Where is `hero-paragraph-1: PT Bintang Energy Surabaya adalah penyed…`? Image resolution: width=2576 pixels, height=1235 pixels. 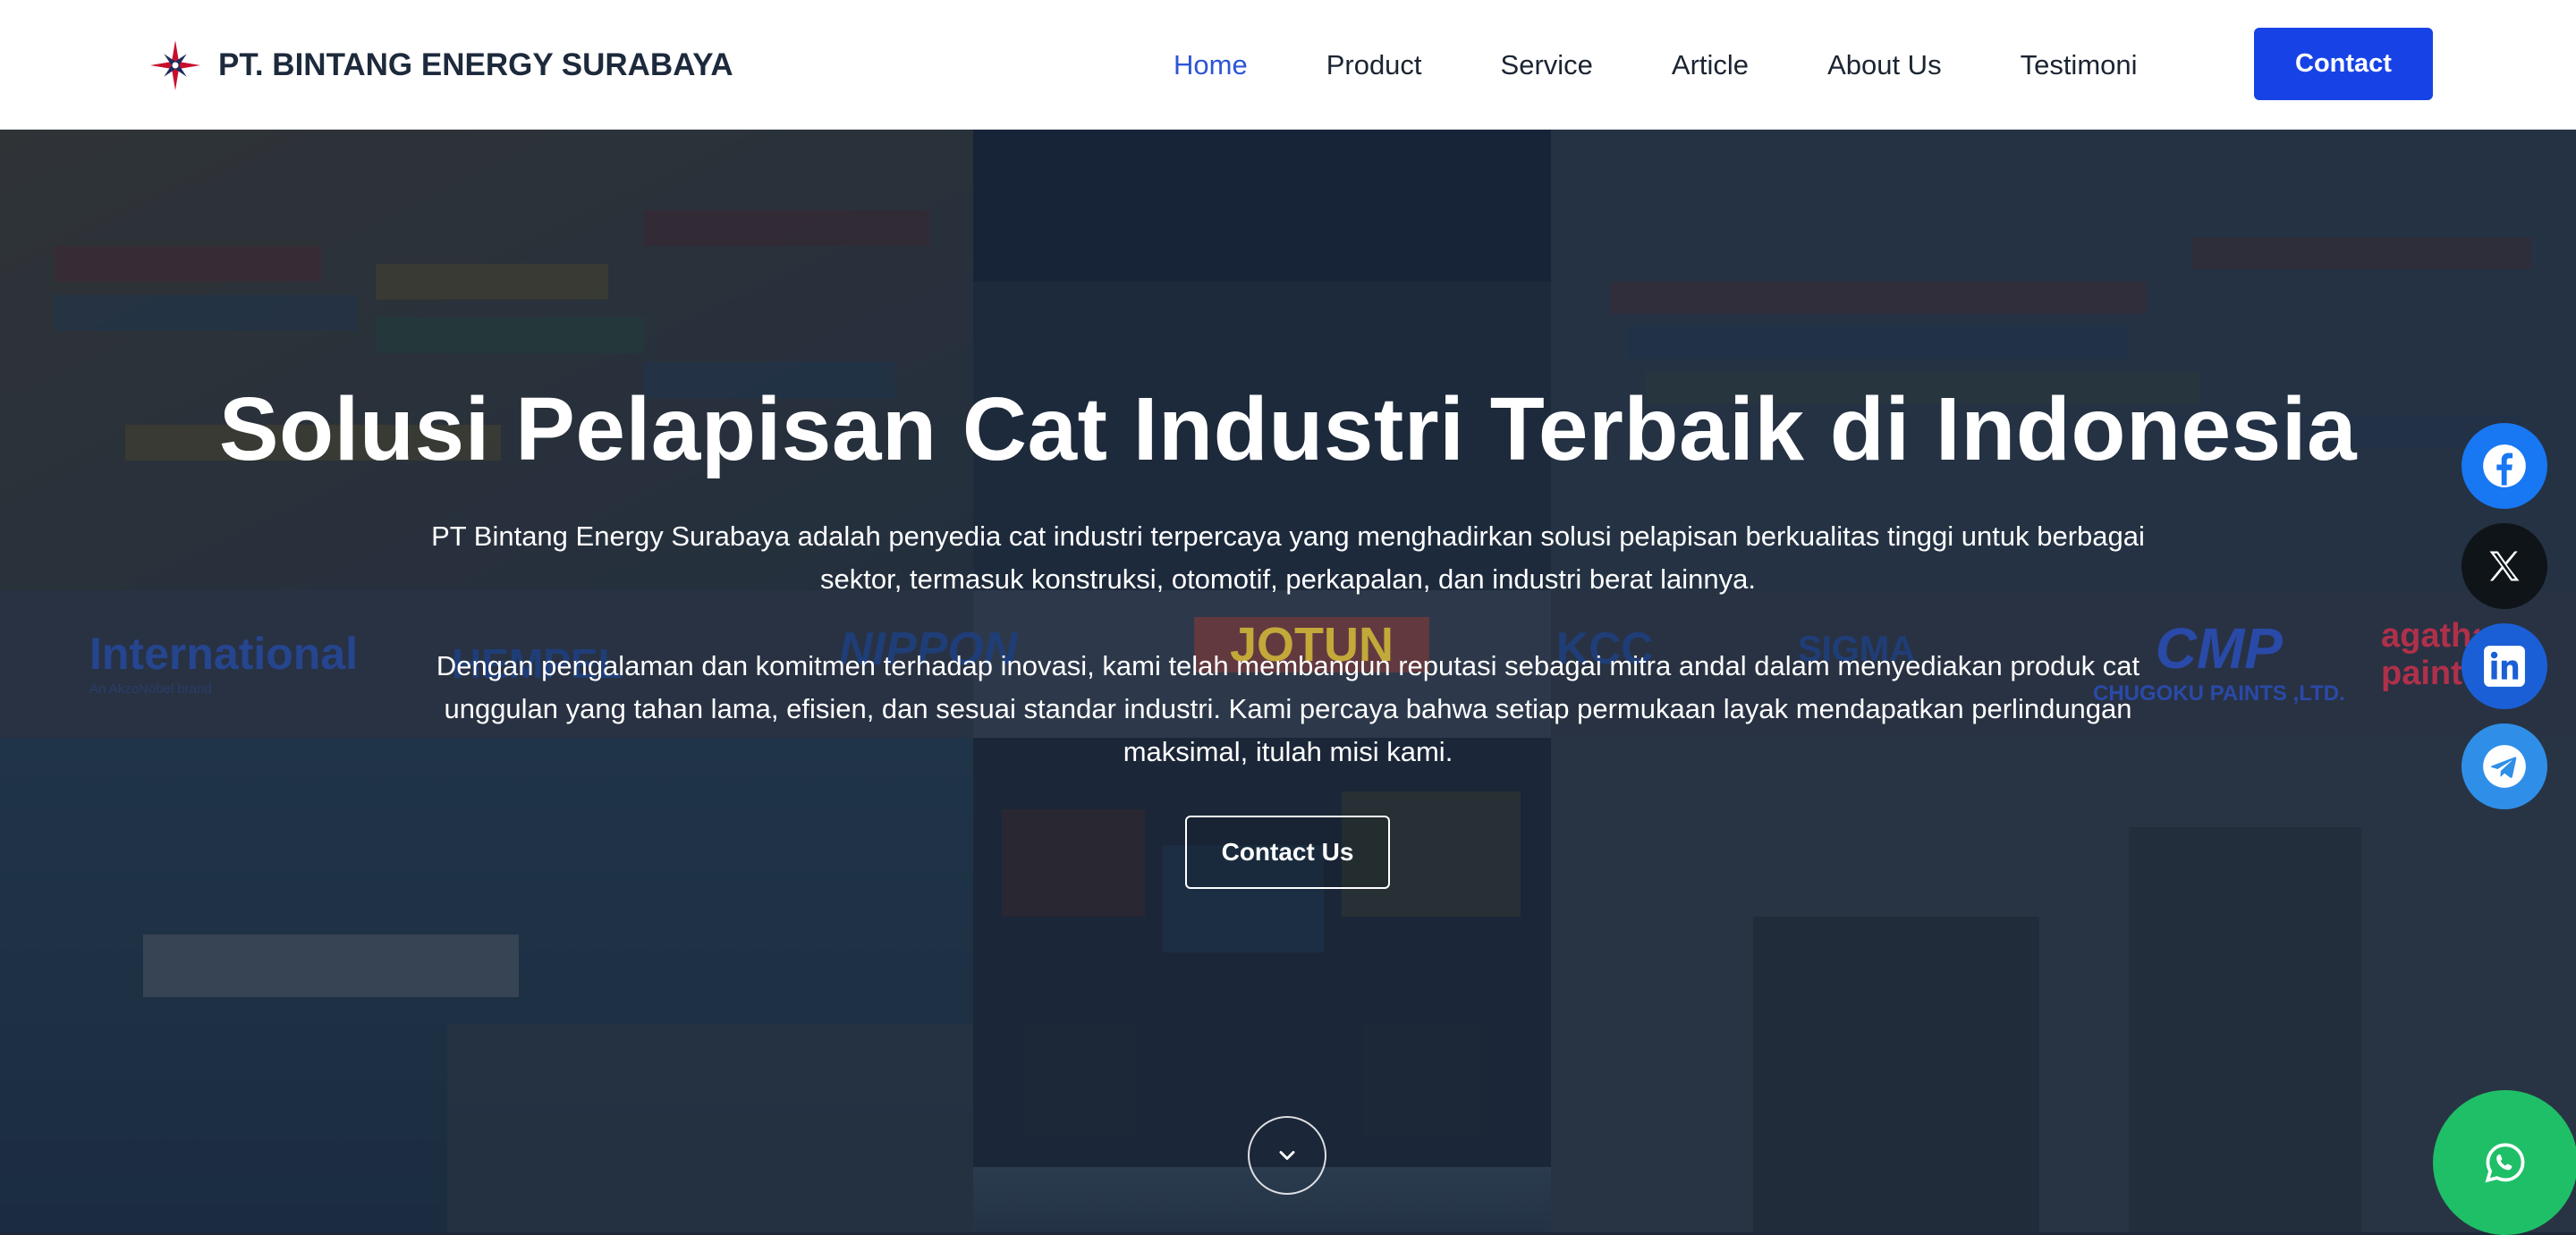 hero-paragraph-1: PT Bintang Energy Surabaya adalah penyed… is located at coordinates (1288, 558).